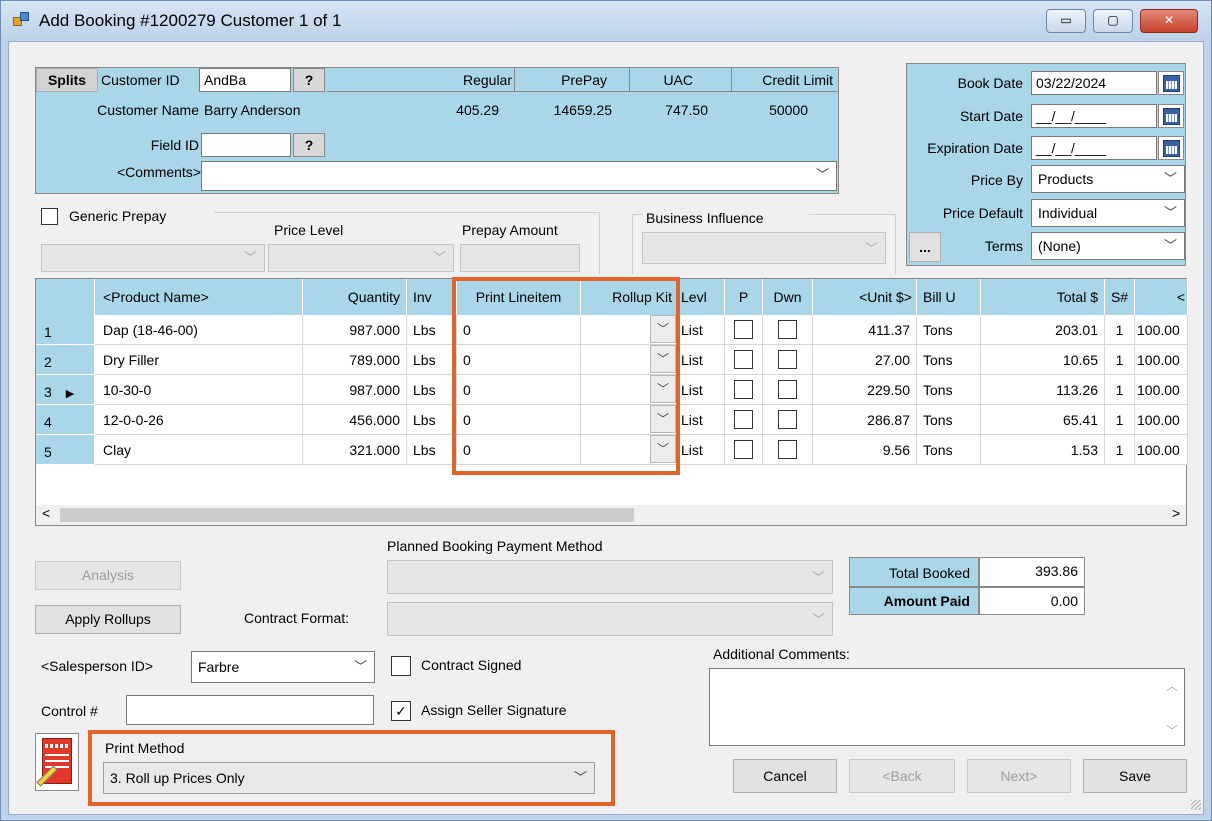 Image resolution: width=1212 pixels, height=821 pixels. Describe the element at coordinates (108, 619) in the screenshot. I see `apply-rollups-button: Apply Rollups` at that location.